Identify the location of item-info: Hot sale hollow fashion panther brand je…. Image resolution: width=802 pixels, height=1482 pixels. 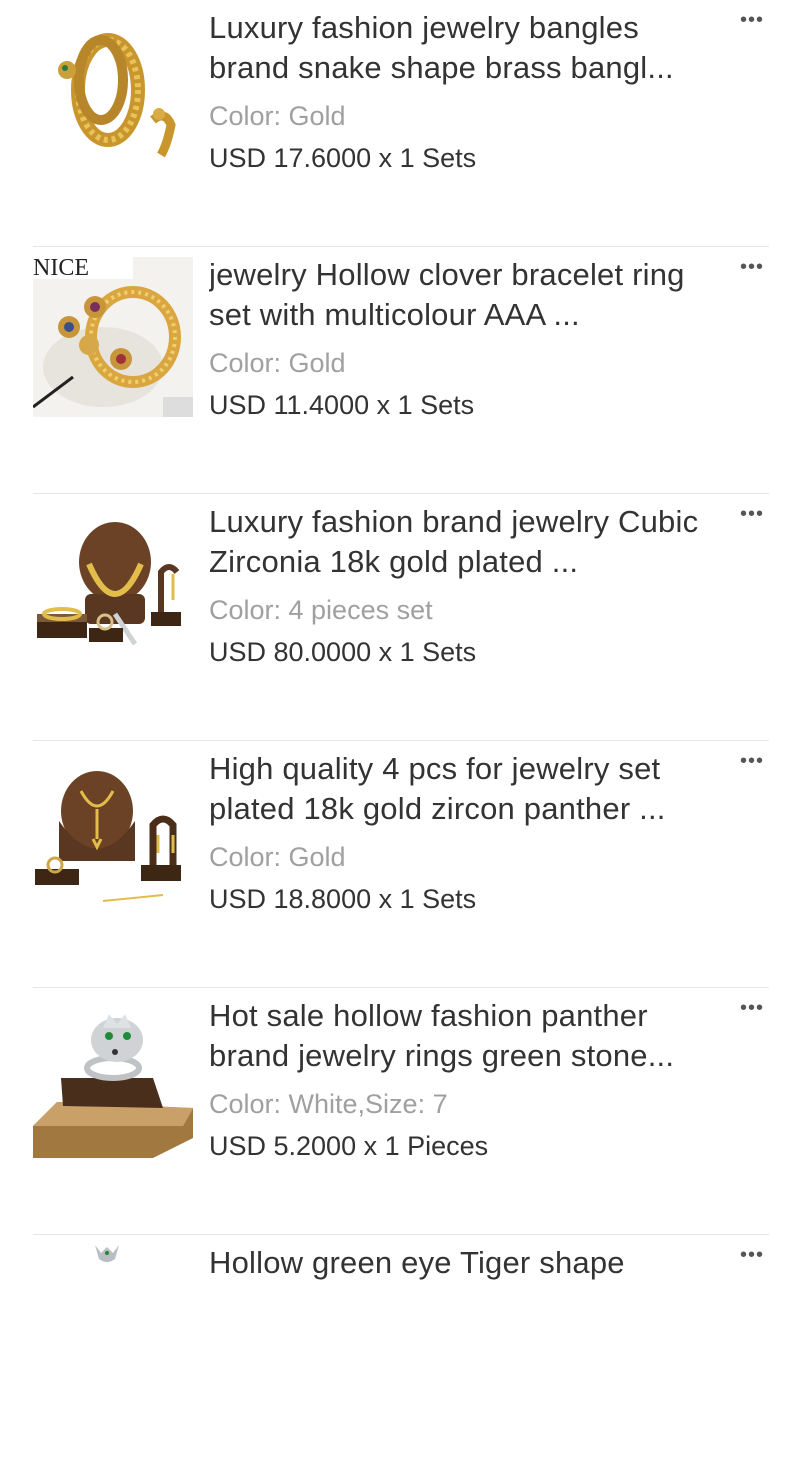
(459, 1080).